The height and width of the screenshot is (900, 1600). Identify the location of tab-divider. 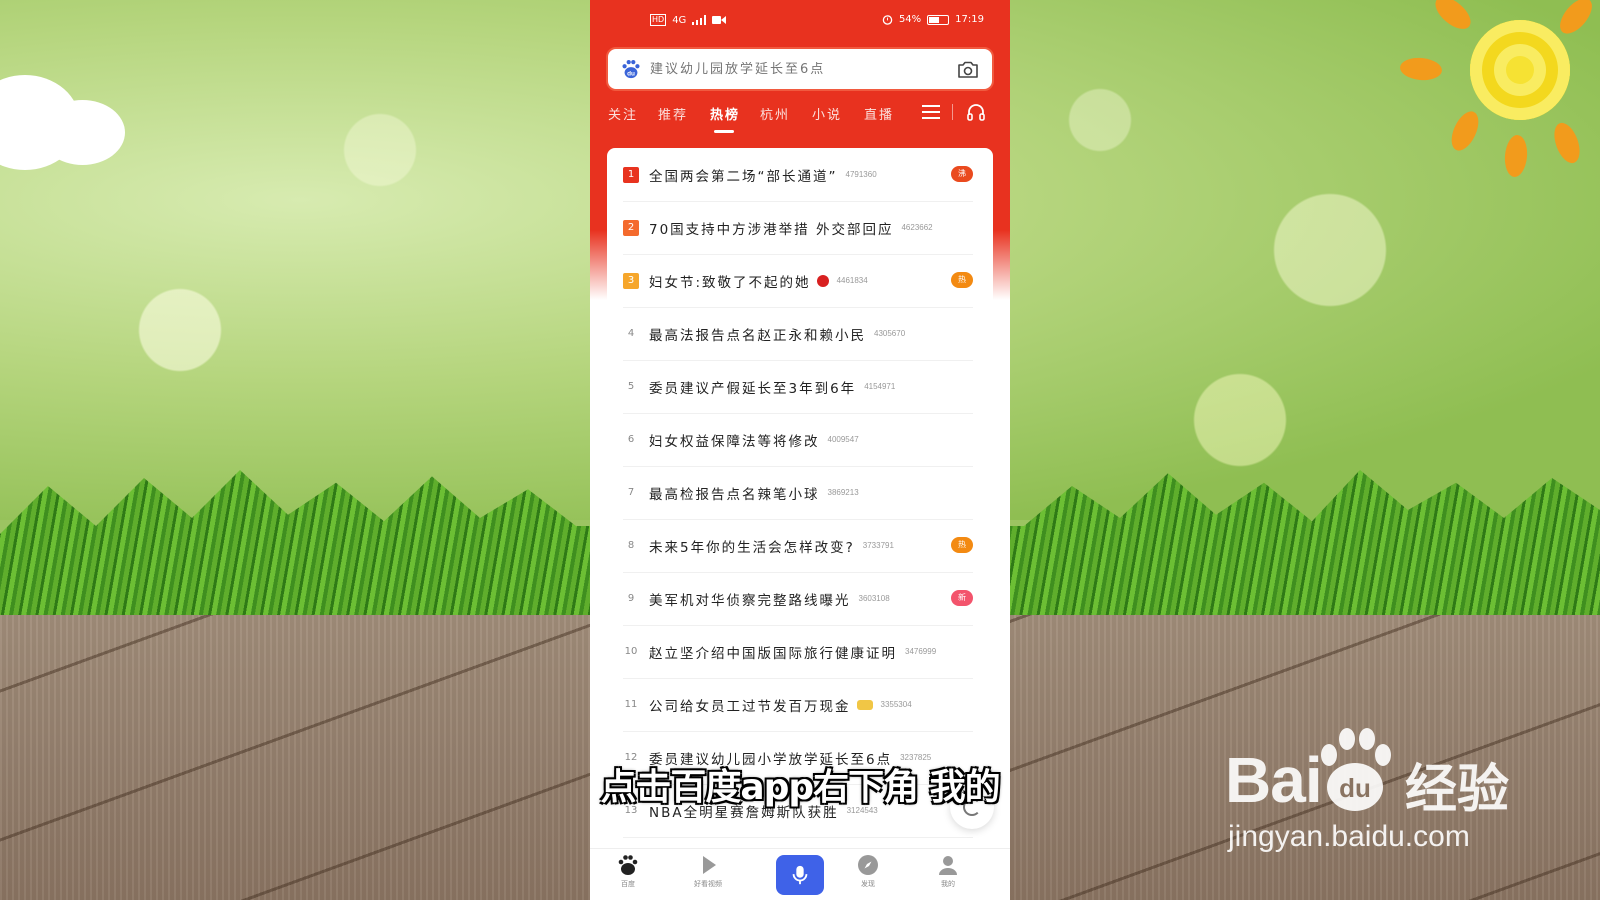
(952, 112).